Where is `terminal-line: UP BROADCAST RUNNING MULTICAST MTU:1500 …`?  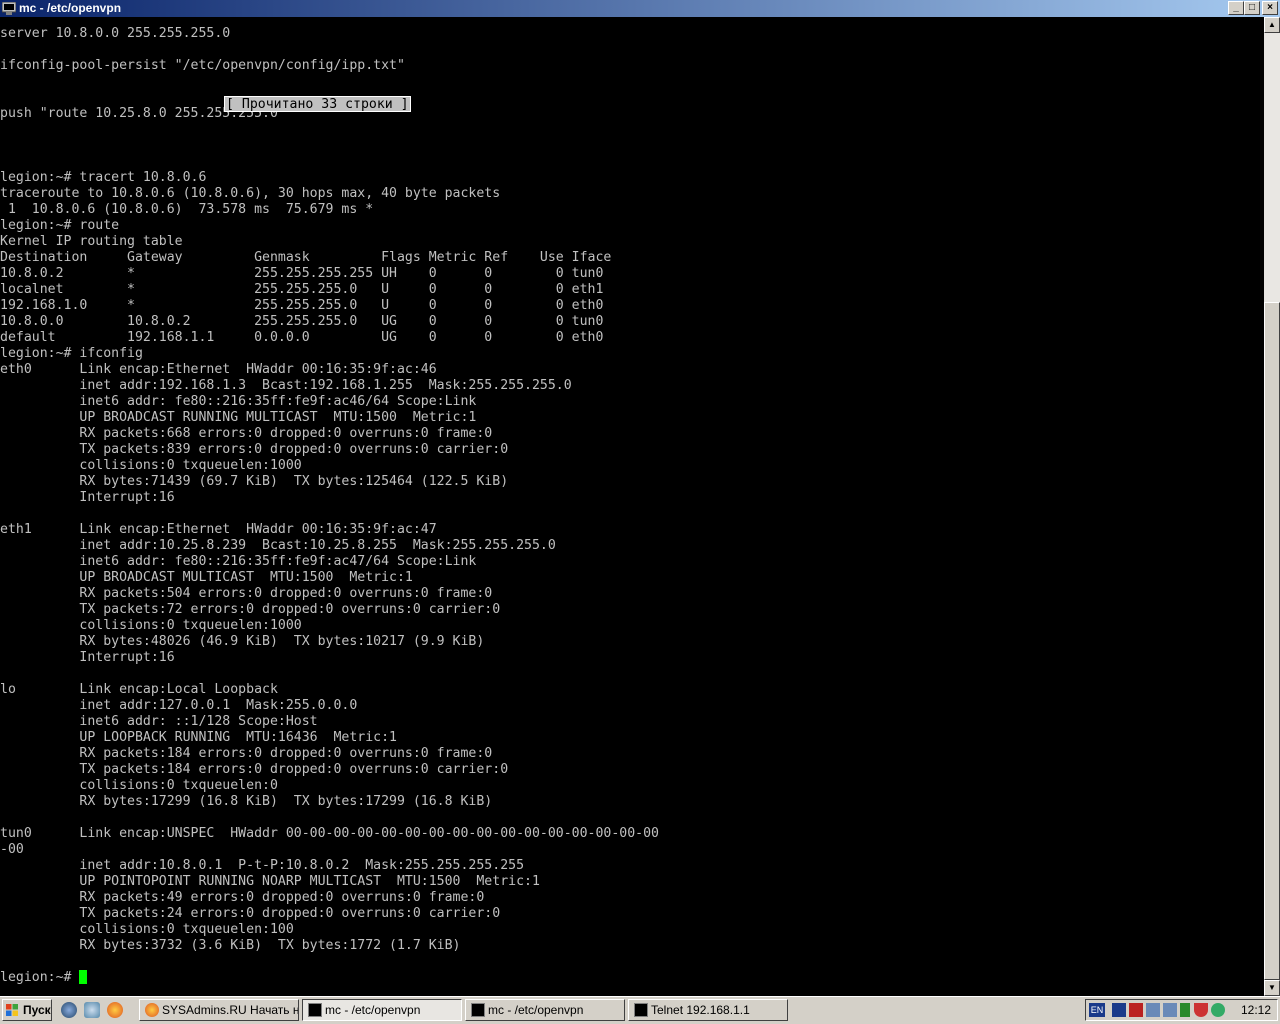
terminal-line: UP BROADCAST RUNNING MULTICAST MTU:1500 … is located at coordinates (238, 417).